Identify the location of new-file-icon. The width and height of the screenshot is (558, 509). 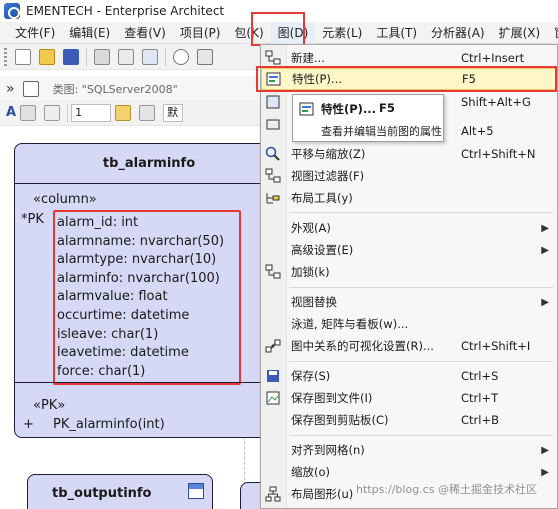
(23, 56).